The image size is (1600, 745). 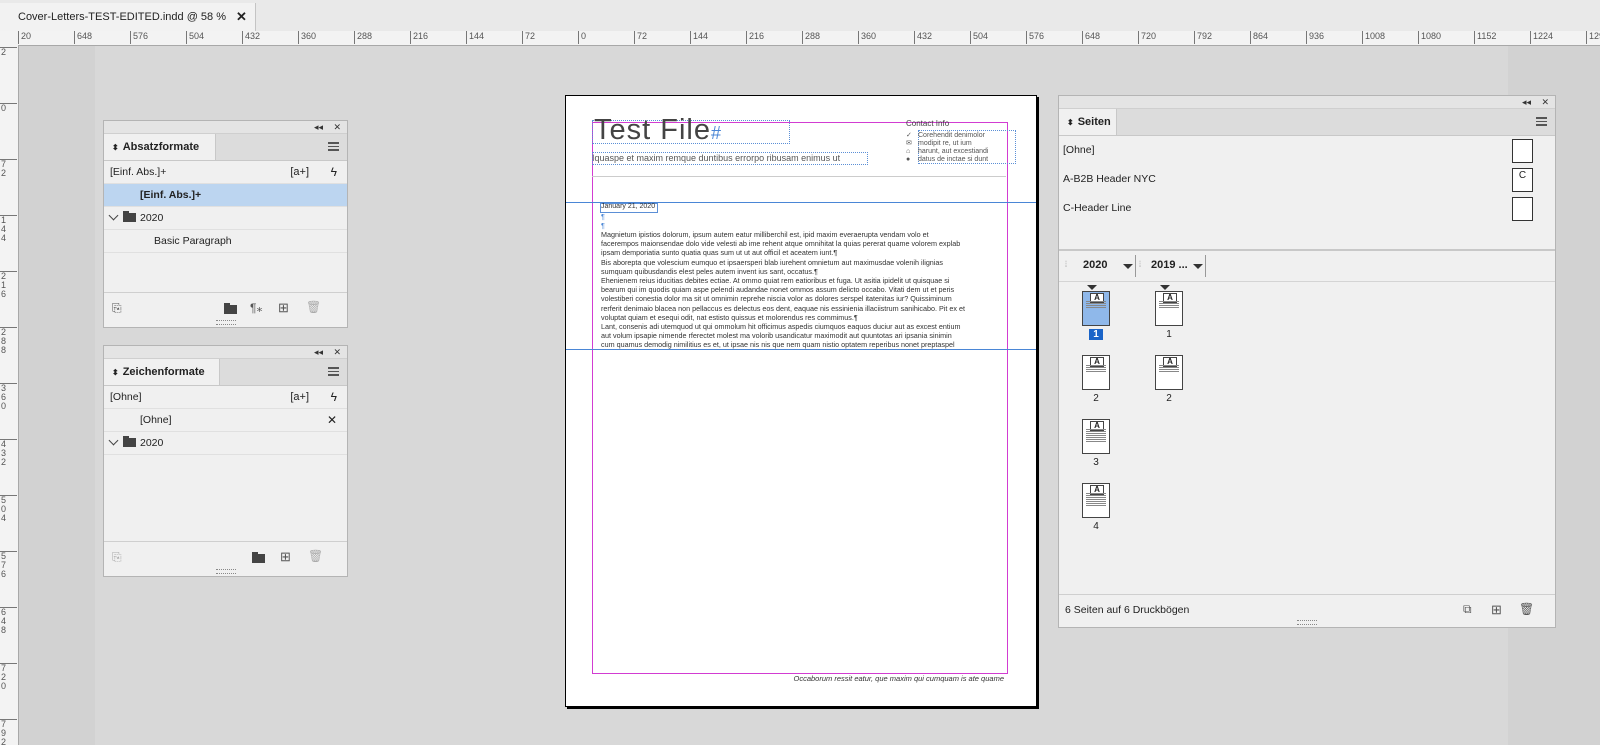 What do you see at coordinates (160, 147) in the screenshot?
I see `tab-absatzformate: ⬍ Absatzformate` at bounding box center [160, 147].